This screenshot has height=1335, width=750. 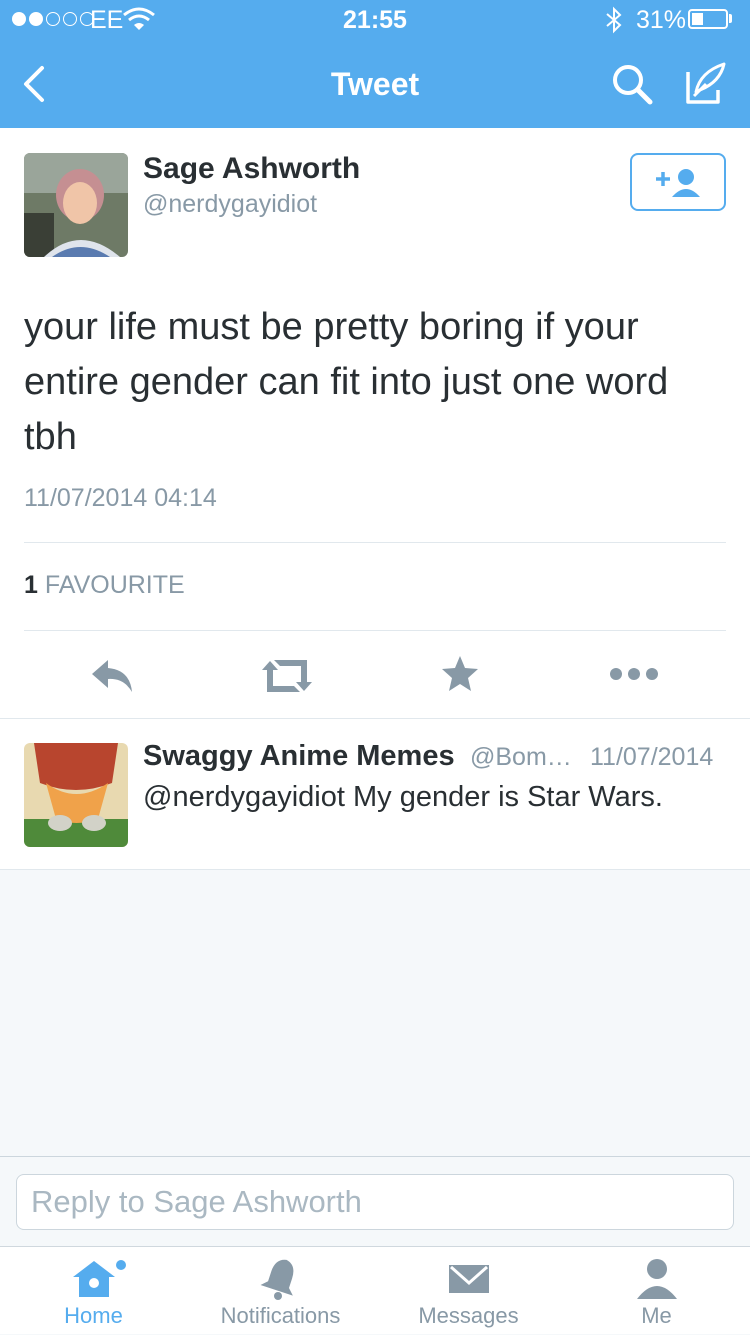 I want to click on tab-home: Home, so click(x=93, y=1291).